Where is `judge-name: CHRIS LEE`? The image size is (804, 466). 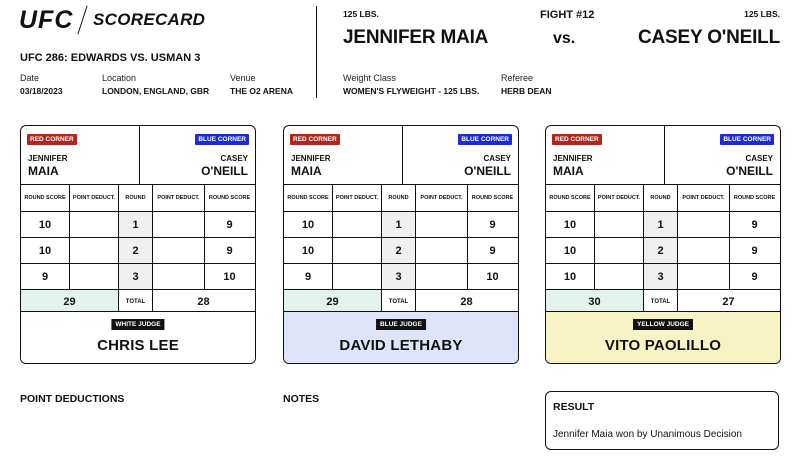 judge-name: CHRIS LEE is located at coordinates (138, 345).